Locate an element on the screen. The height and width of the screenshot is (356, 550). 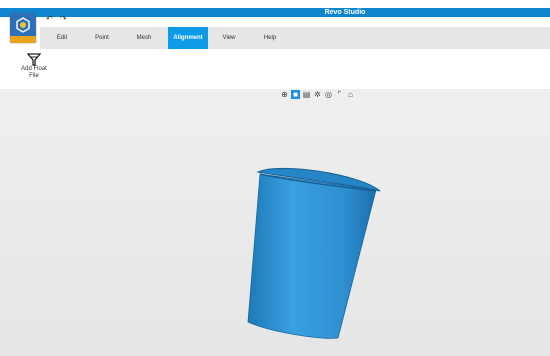
tab-alignment: Alignment is located at coordinates (188, 38).